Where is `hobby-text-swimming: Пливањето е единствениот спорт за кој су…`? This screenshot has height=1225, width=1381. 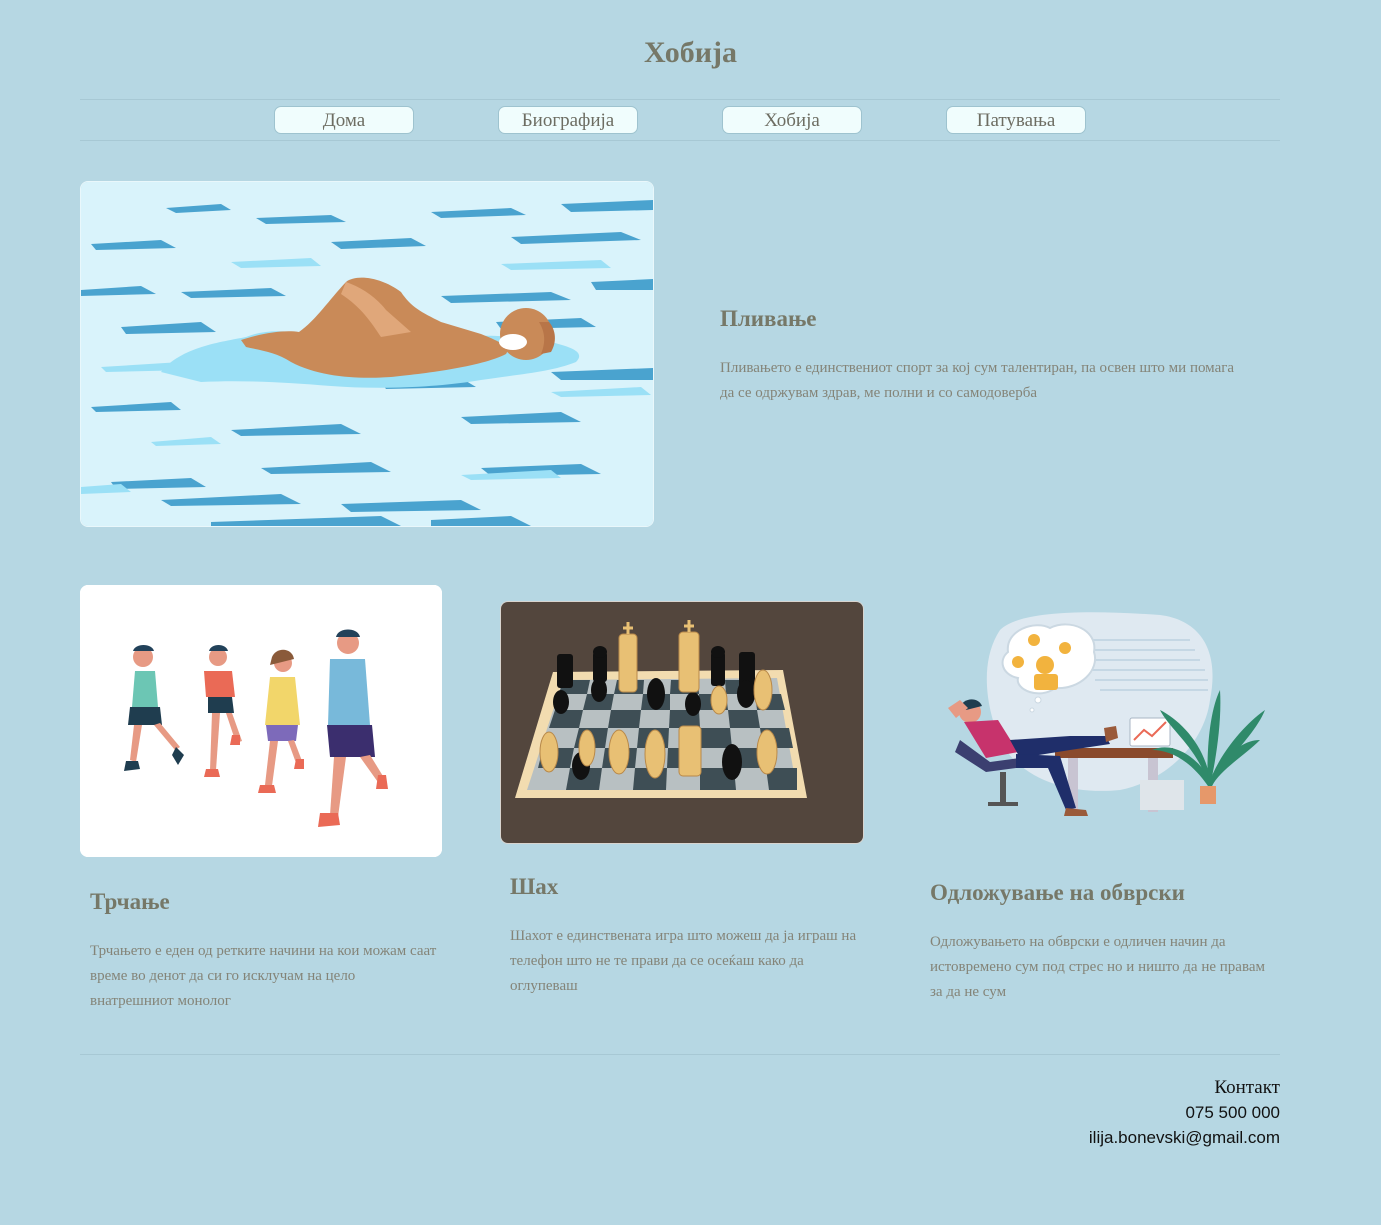
hobby-text-swimming: Пливањето е единствениот спорт за кој су… is located at coordinates (977, 380).